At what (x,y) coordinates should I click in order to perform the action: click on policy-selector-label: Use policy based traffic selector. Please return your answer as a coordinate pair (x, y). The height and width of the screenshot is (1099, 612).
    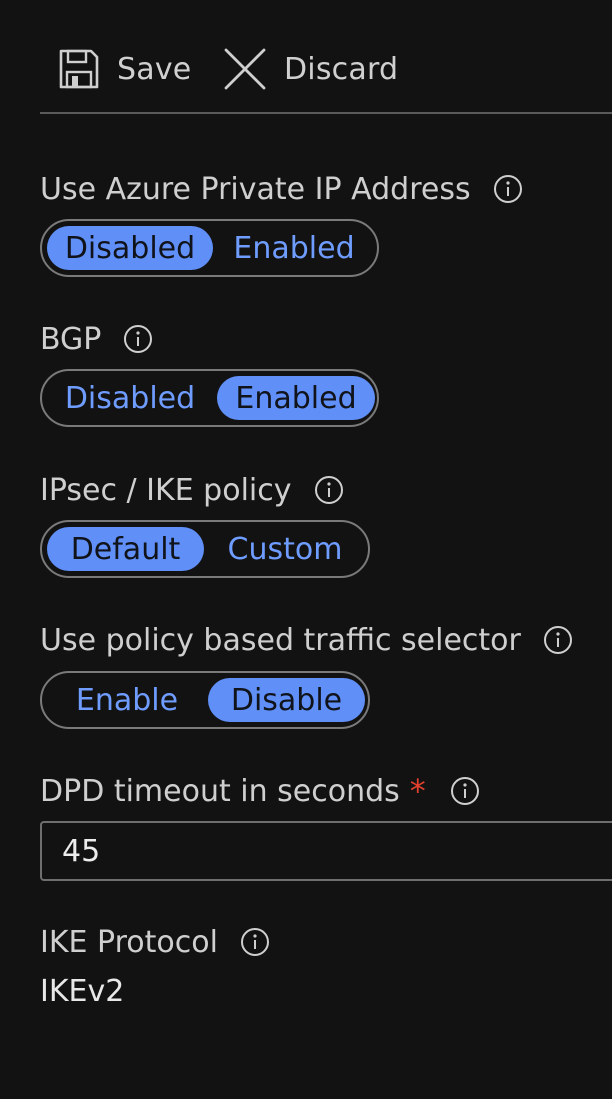
    Looking at the image, I should click on (280, 640).